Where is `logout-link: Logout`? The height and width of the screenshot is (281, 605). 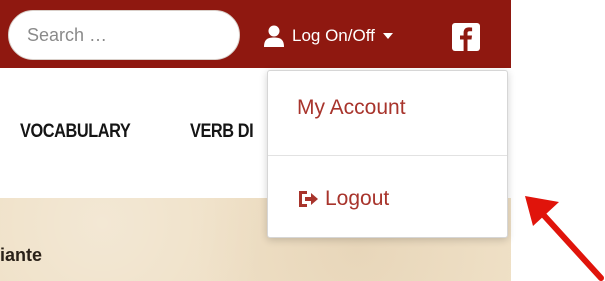
logout-link: Logout is located at coordinates (343, 199).